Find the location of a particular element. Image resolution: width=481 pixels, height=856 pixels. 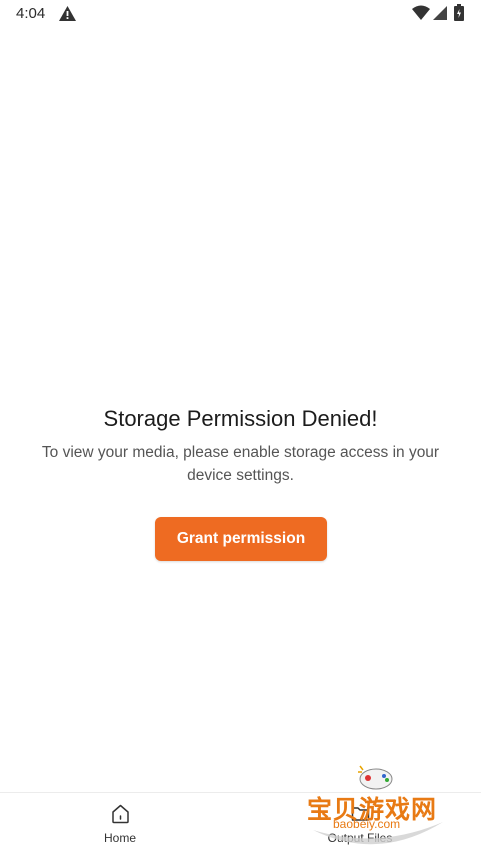

game-controller-icon is located at coordinates (375, 777).